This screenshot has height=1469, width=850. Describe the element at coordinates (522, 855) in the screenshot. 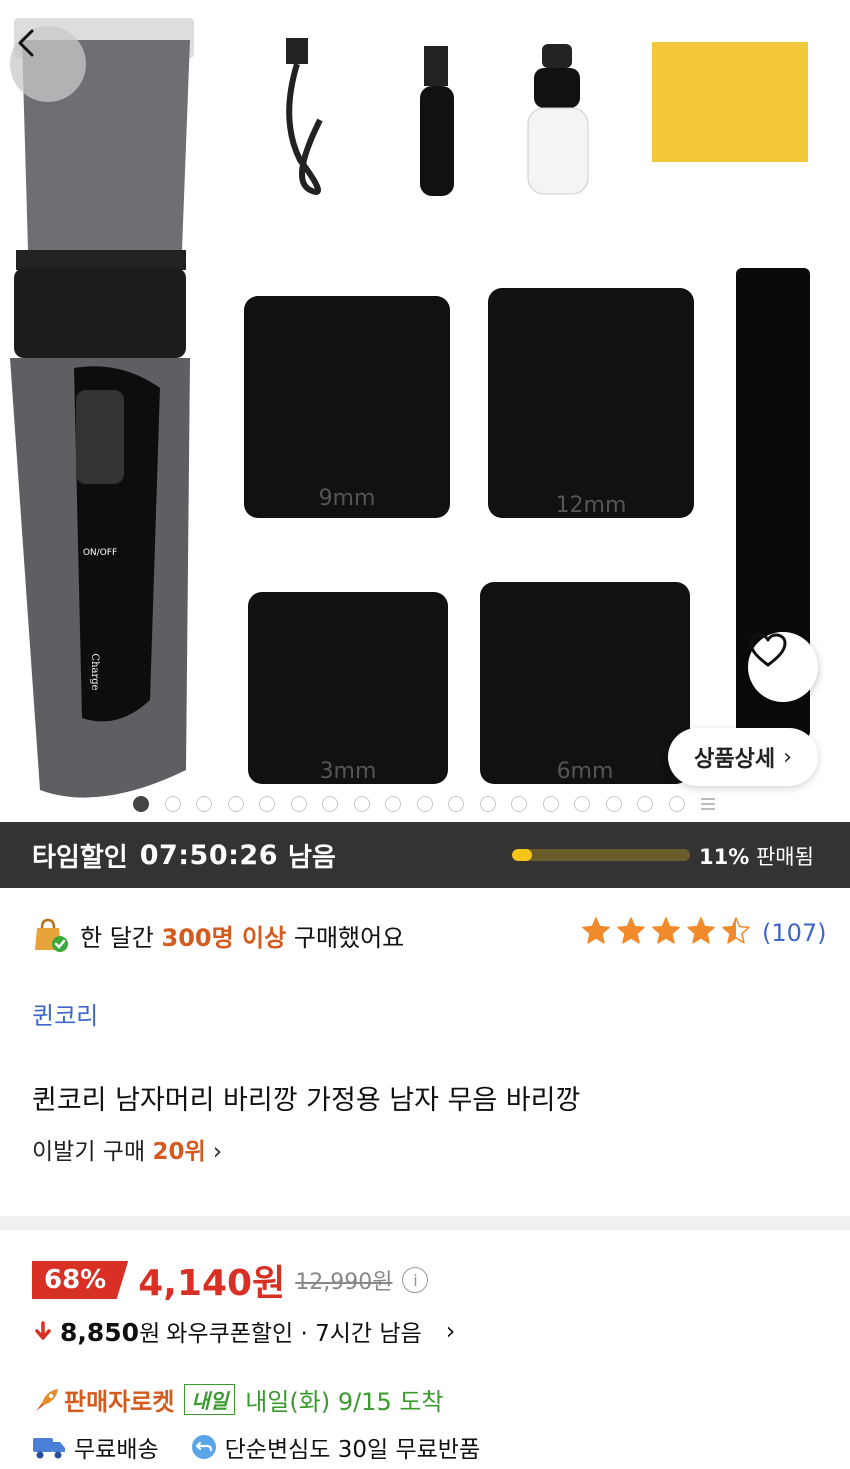

I see `sold-progress-fill` at that location.